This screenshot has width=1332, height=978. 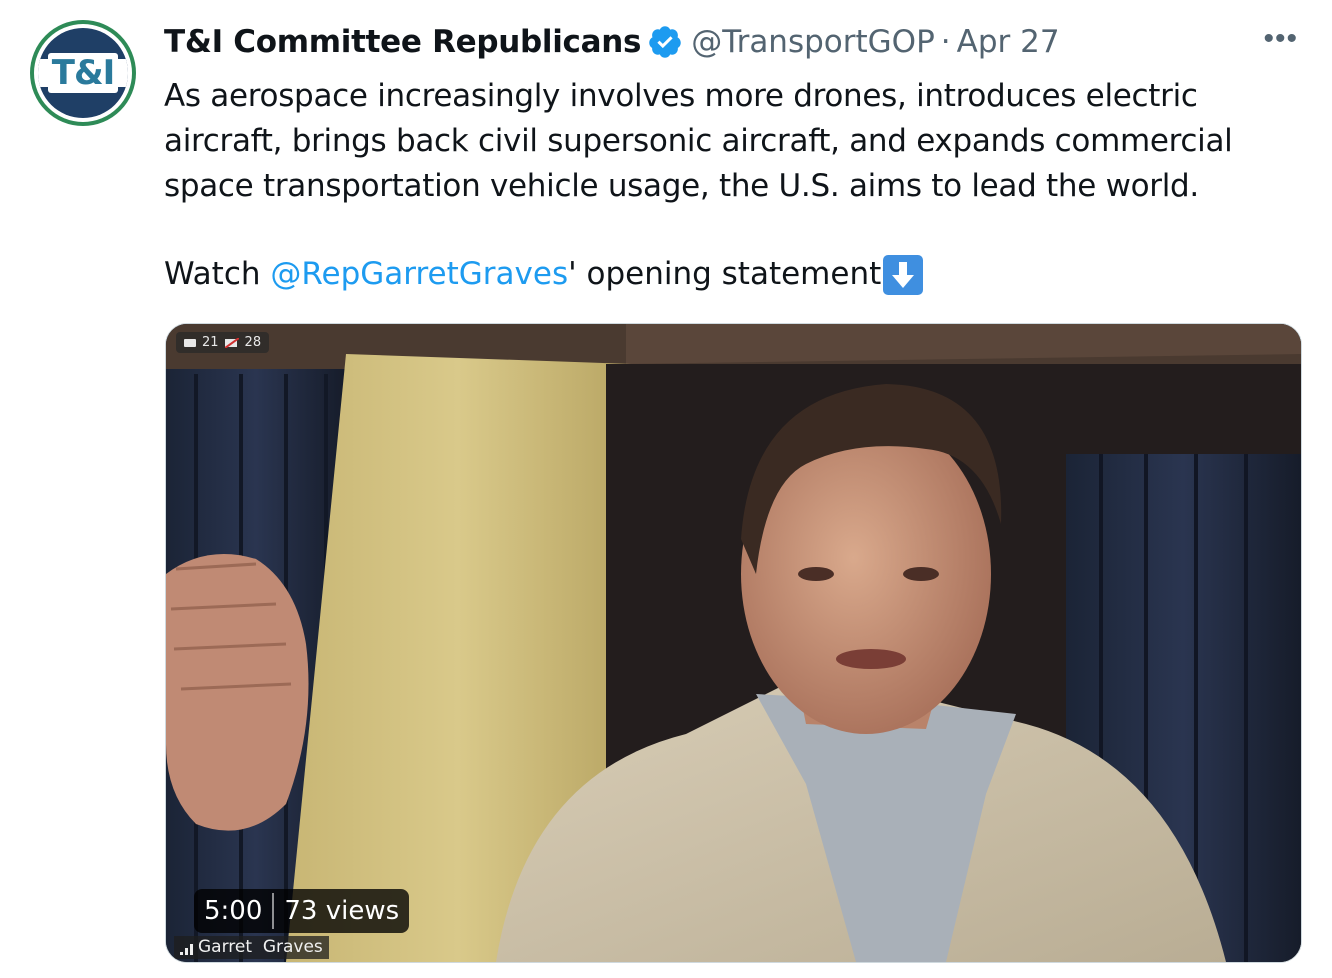 I want to click on tweet-date: Apr 27, so click(x=1008, y=42).